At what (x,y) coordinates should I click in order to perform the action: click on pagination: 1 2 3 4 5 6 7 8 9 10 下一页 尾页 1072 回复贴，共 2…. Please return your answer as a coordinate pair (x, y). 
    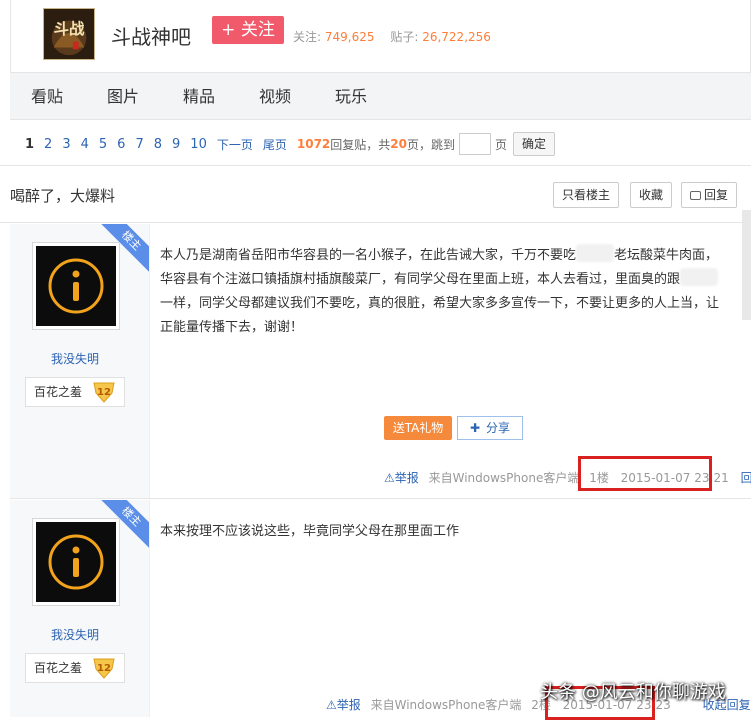
    Looking at the image, I should click on (290, 144).